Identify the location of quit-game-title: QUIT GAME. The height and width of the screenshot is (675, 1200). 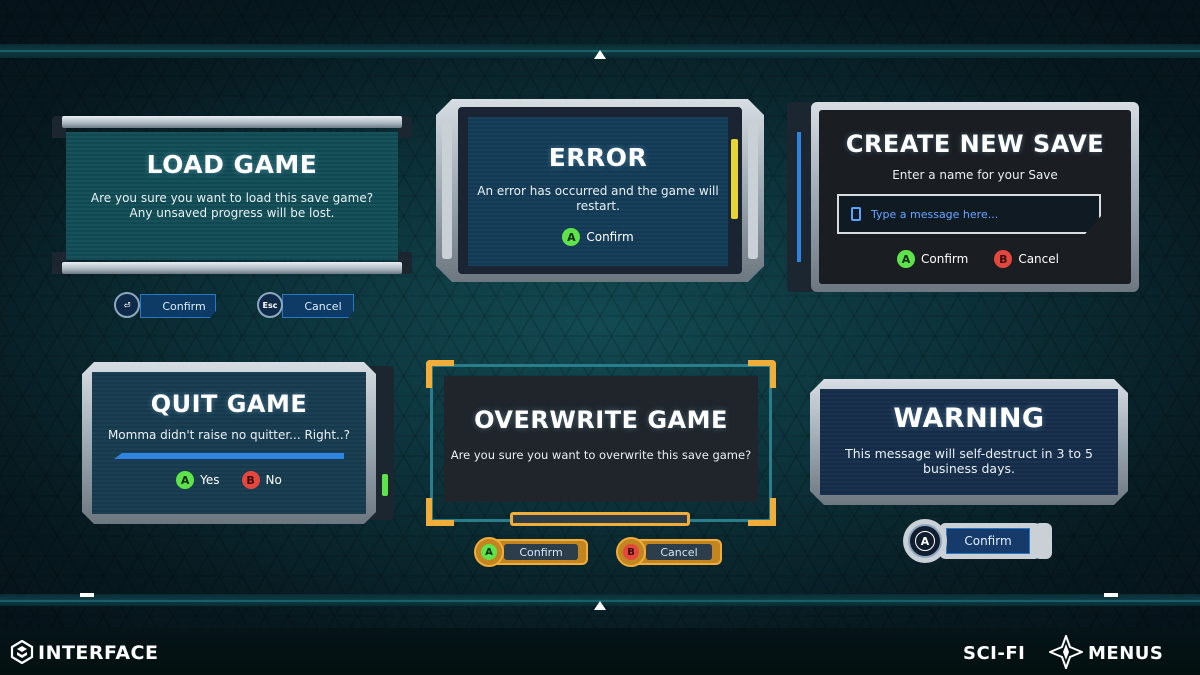
(229, 404).